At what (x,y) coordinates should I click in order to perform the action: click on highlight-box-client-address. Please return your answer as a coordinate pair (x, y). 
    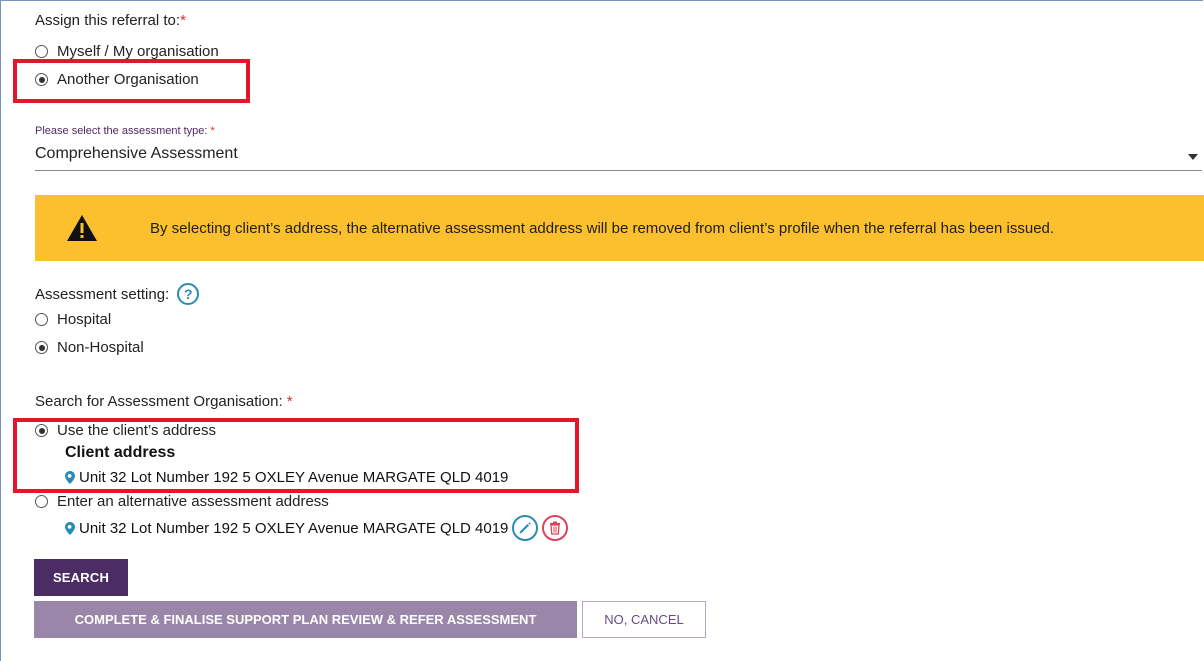
    Looking at the image, I should click on (296, 455).